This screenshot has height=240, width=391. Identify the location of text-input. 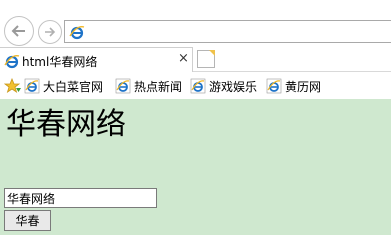
(80, 198).